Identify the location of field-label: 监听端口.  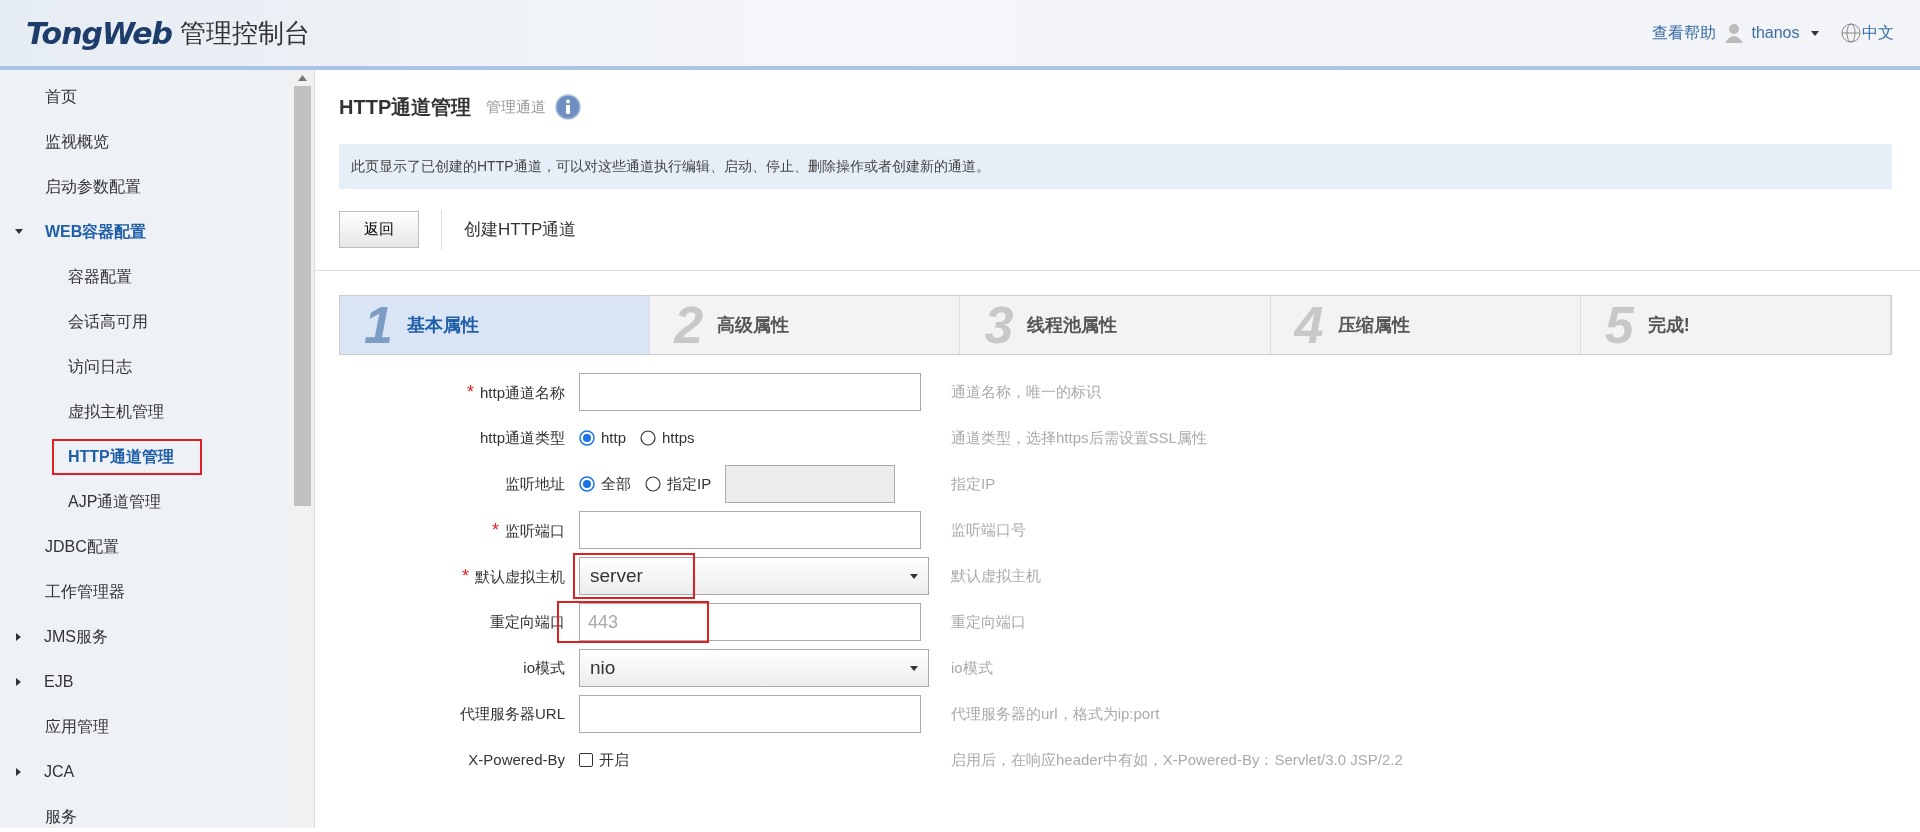
(535, 530).